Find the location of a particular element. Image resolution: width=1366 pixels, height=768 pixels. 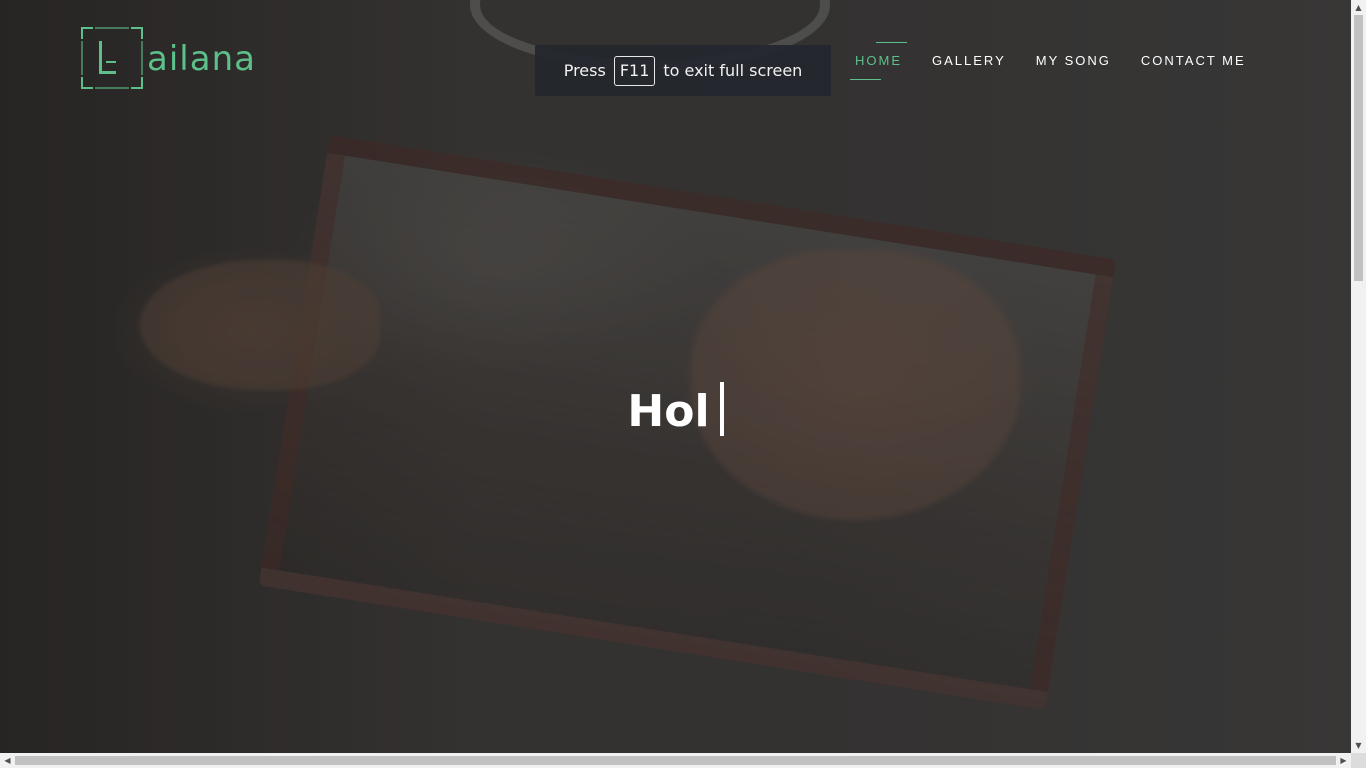

triangle-down-icon: ▼ is located at coordinates (1358, 745).